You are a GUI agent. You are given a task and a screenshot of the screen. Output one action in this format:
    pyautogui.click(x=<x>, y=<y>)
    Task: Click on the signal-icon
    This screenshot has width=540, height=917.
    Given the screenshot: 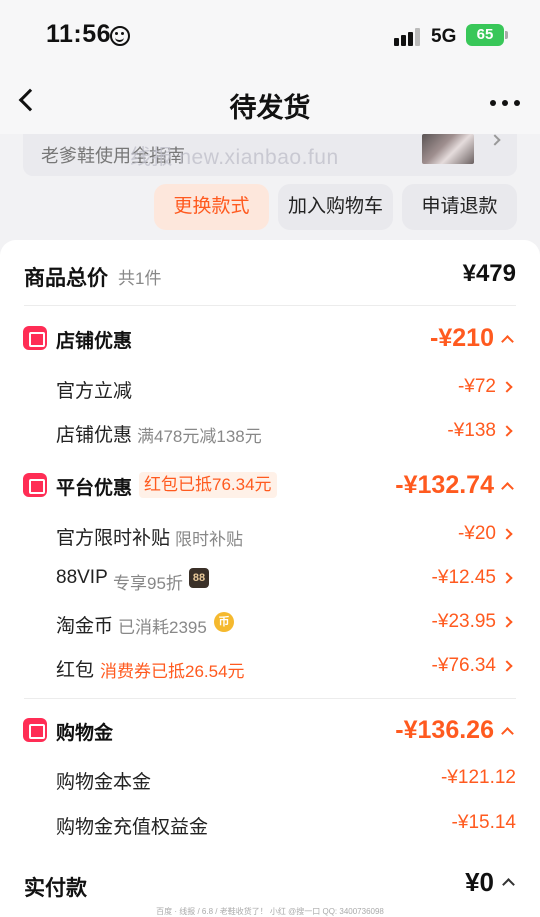 What is the action you would take?
    pyautogui.click(x=407, y=37)
    